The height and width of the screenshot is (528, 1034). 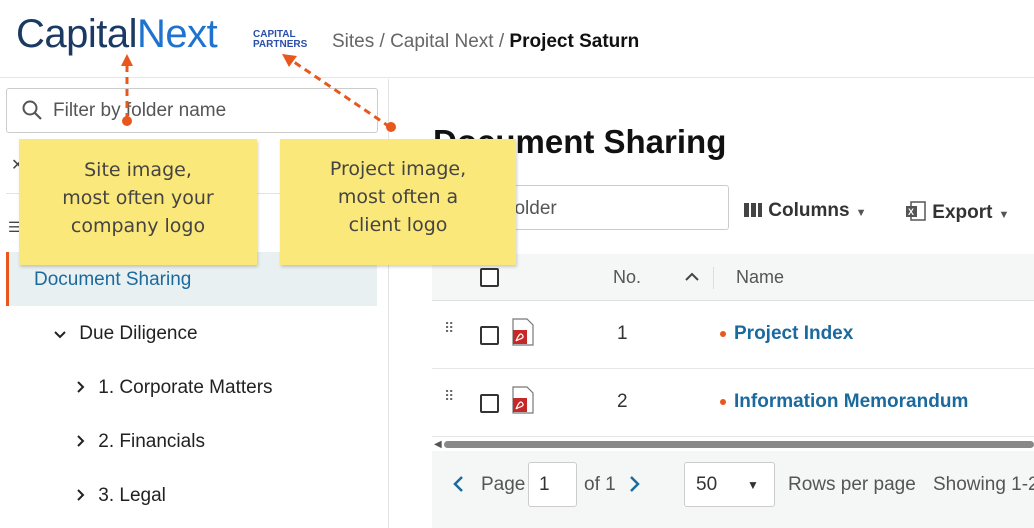 What do you see at coordinates (138, 170) in the screenshot?
I see `note-line: Site image,` at bounding box center [138, 170].